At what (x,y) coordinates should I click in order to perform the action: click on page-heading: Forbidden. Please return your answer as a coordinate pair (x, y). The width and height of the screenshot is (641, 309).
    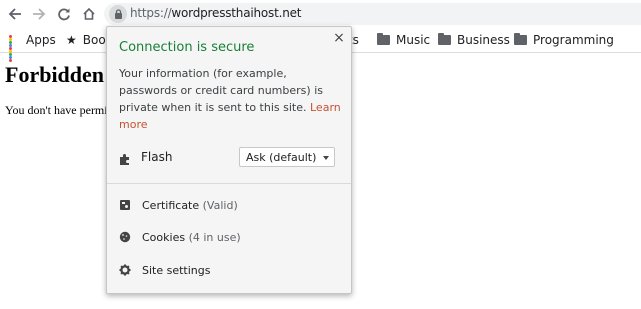
    Looking at the image, I should click on (55, 74).